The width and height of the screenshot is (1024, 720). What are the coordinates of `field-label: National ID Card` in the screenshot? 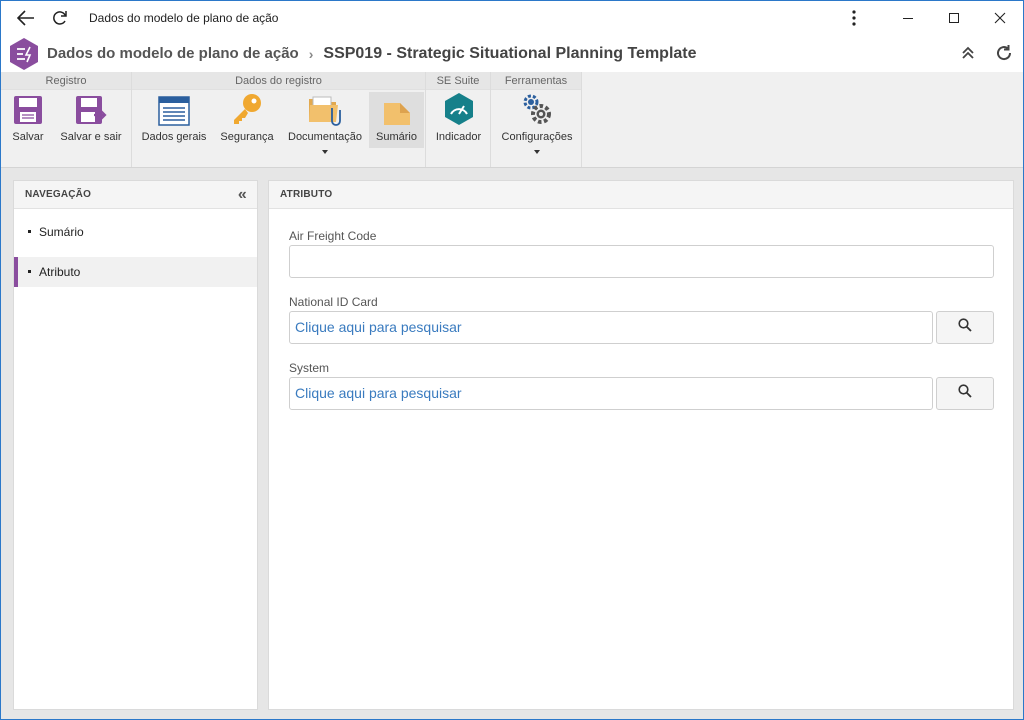 It's located at (333, 302).